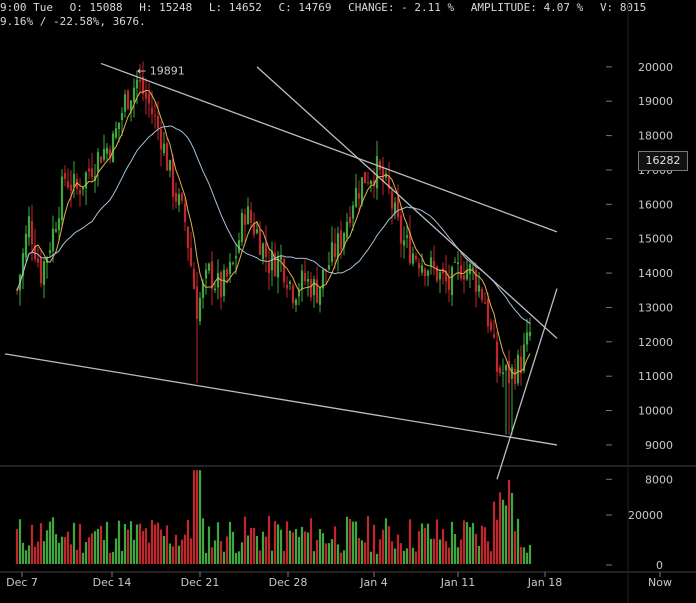 Image resolution: width=696 pixels, height=603 pixels. Describe the element at coordinates (655, 204) in the screenshot. I see `y-tick-label: 16000` at that location.